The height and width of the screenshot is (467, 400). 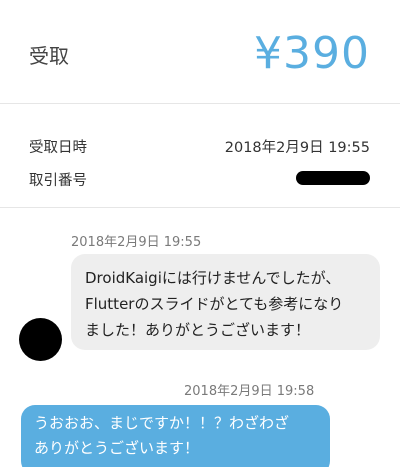 I want to click on message-line: Flutterのスライドがとても参考になり, so click(x=214, y=304).